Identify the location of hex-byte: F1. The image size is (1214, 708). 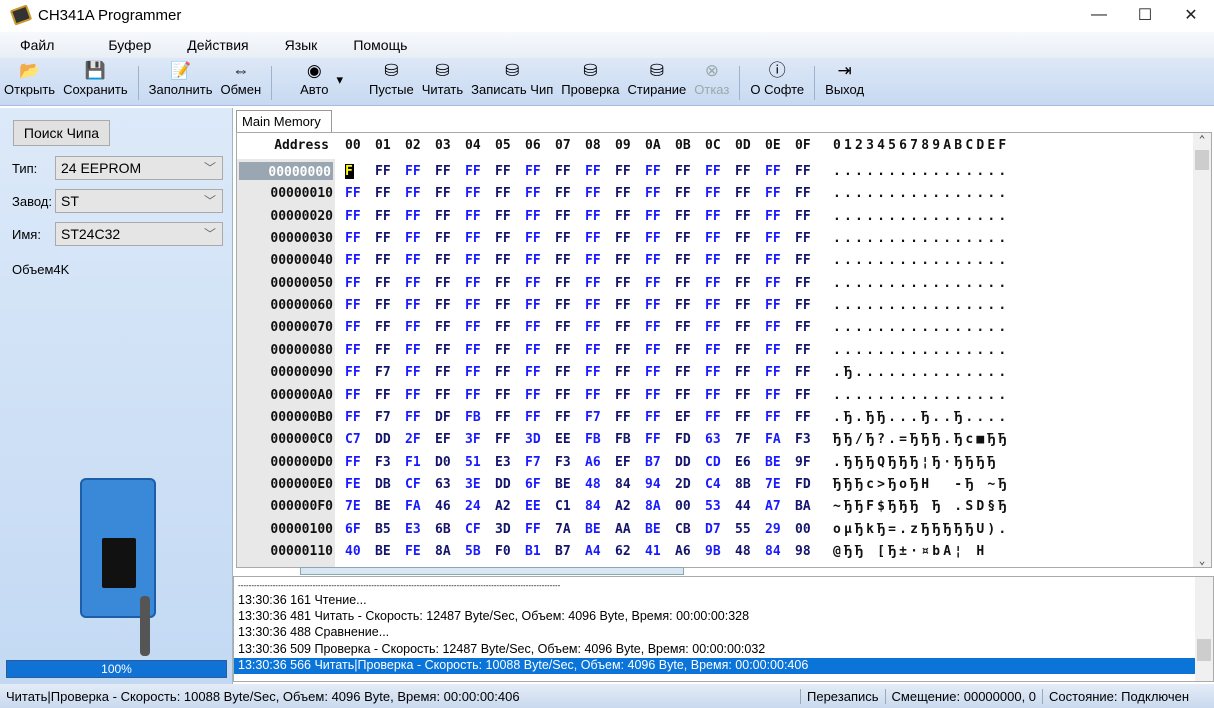
(417, 462).